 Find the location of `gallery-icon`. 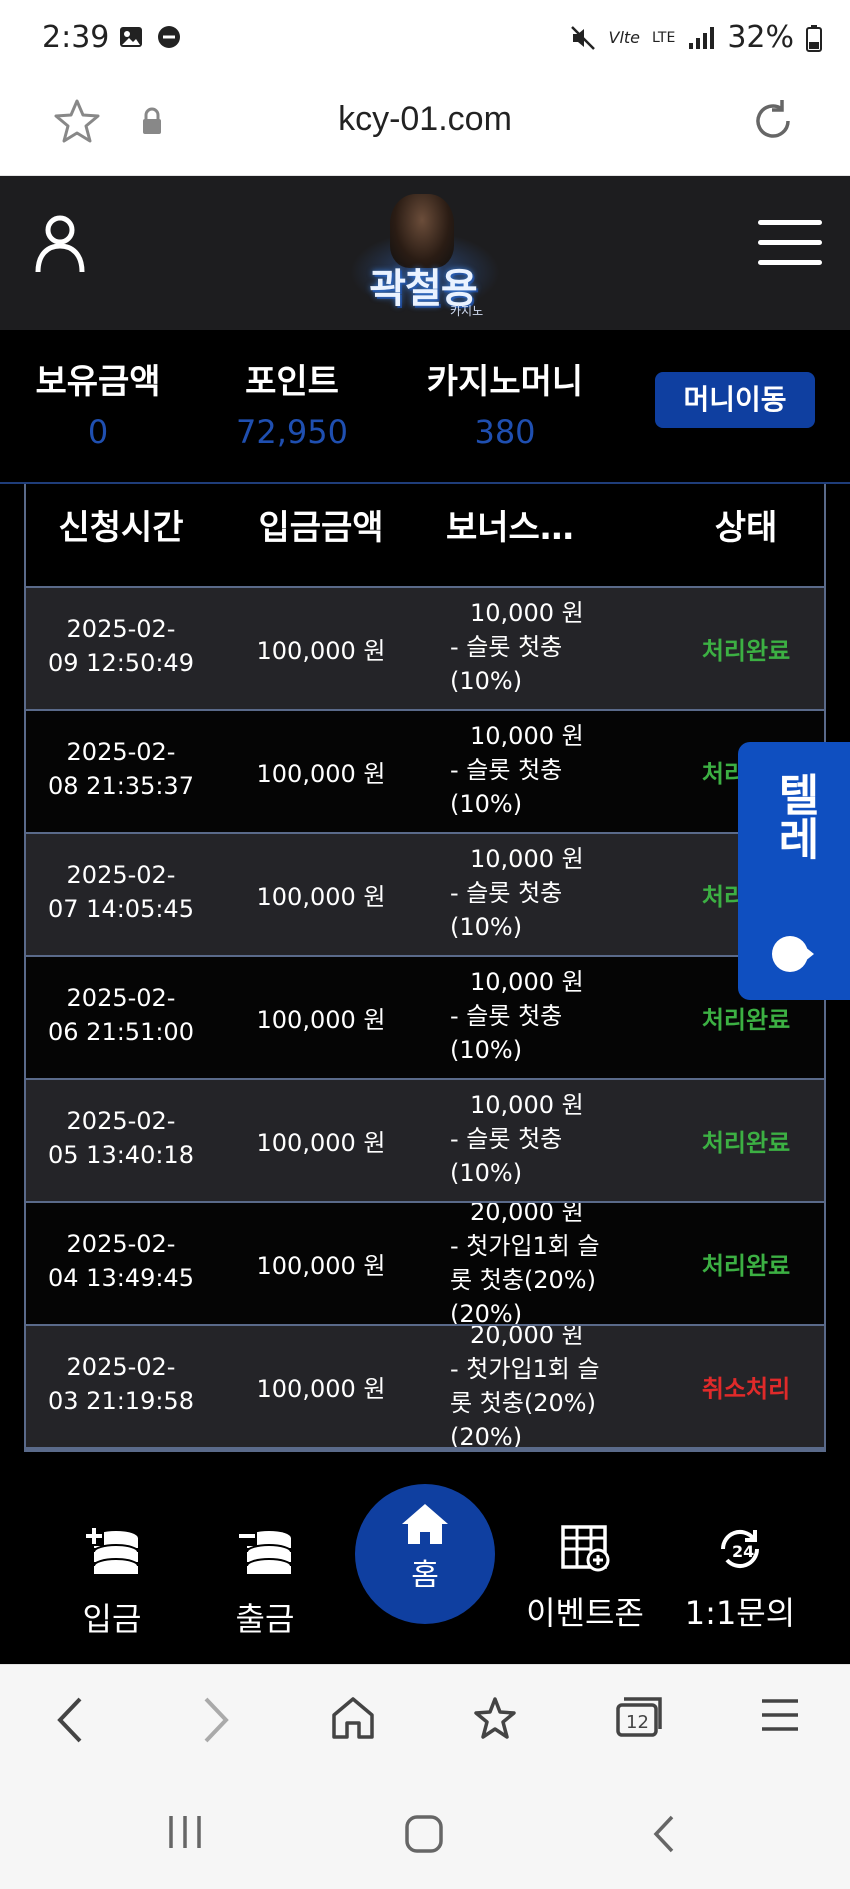

gallery-icon is located at coordinates (131, 37).